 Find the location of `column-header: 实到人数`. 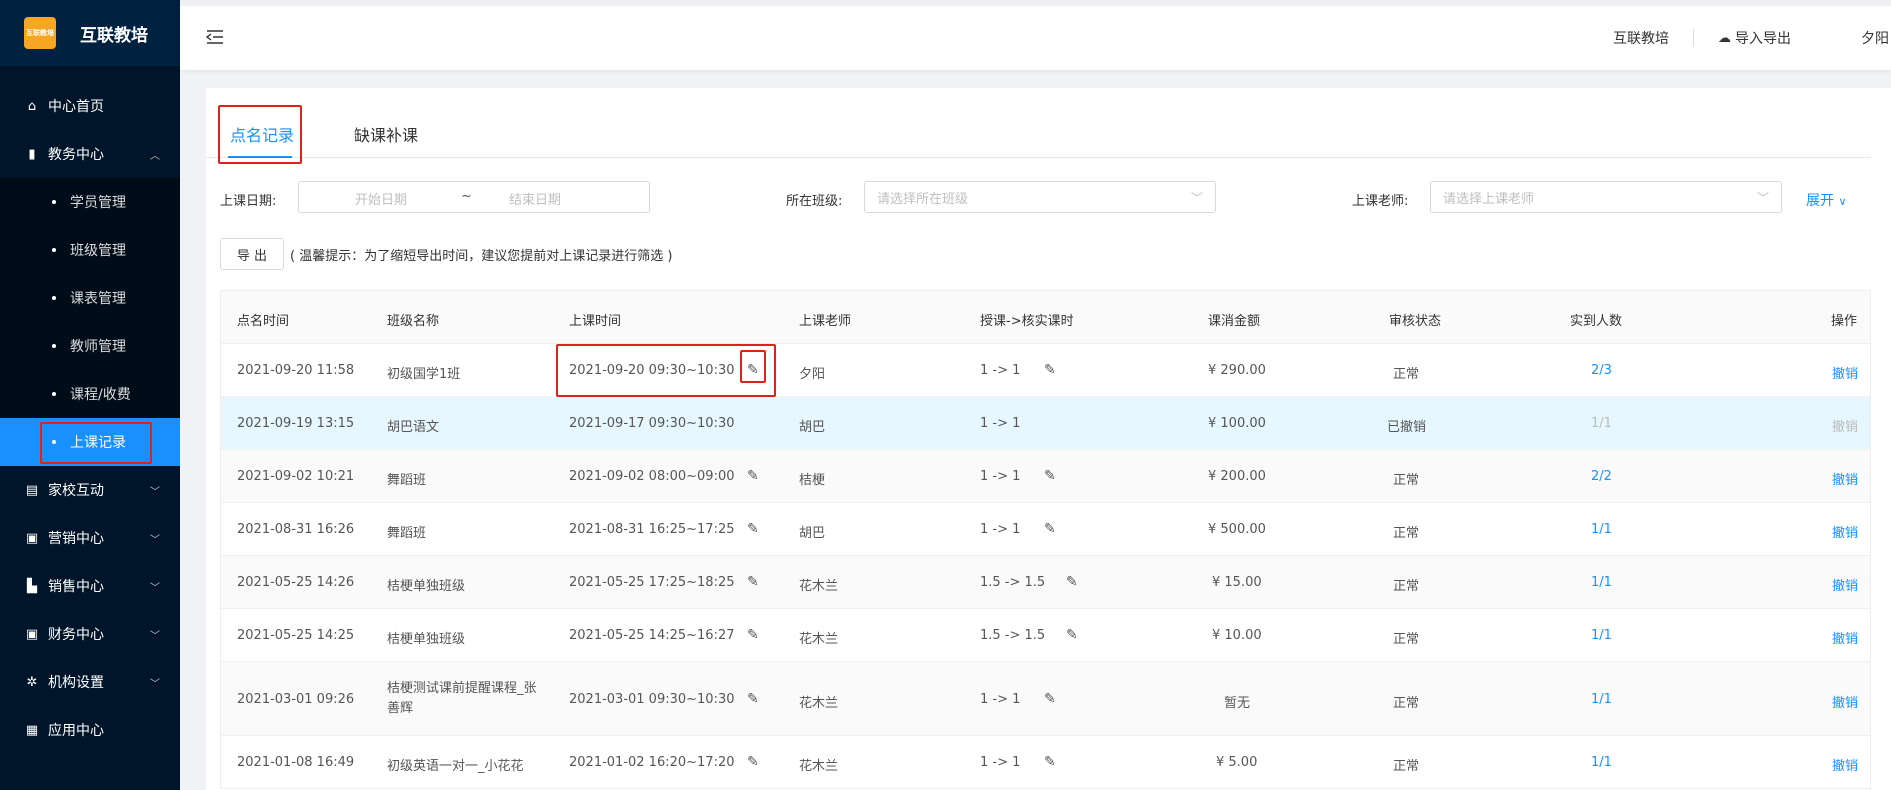

column-header: 实到人数 is located at coordinates (1596, 321).